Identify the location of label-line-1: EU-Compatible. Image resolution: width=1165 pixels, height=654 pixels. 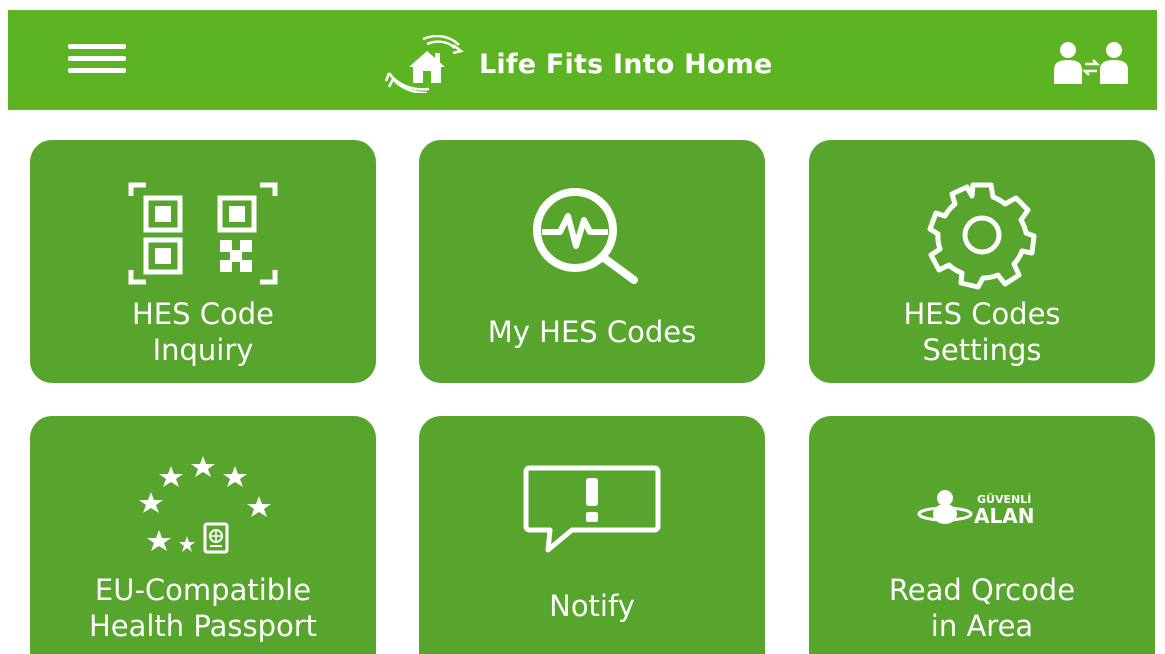
(203, 590).